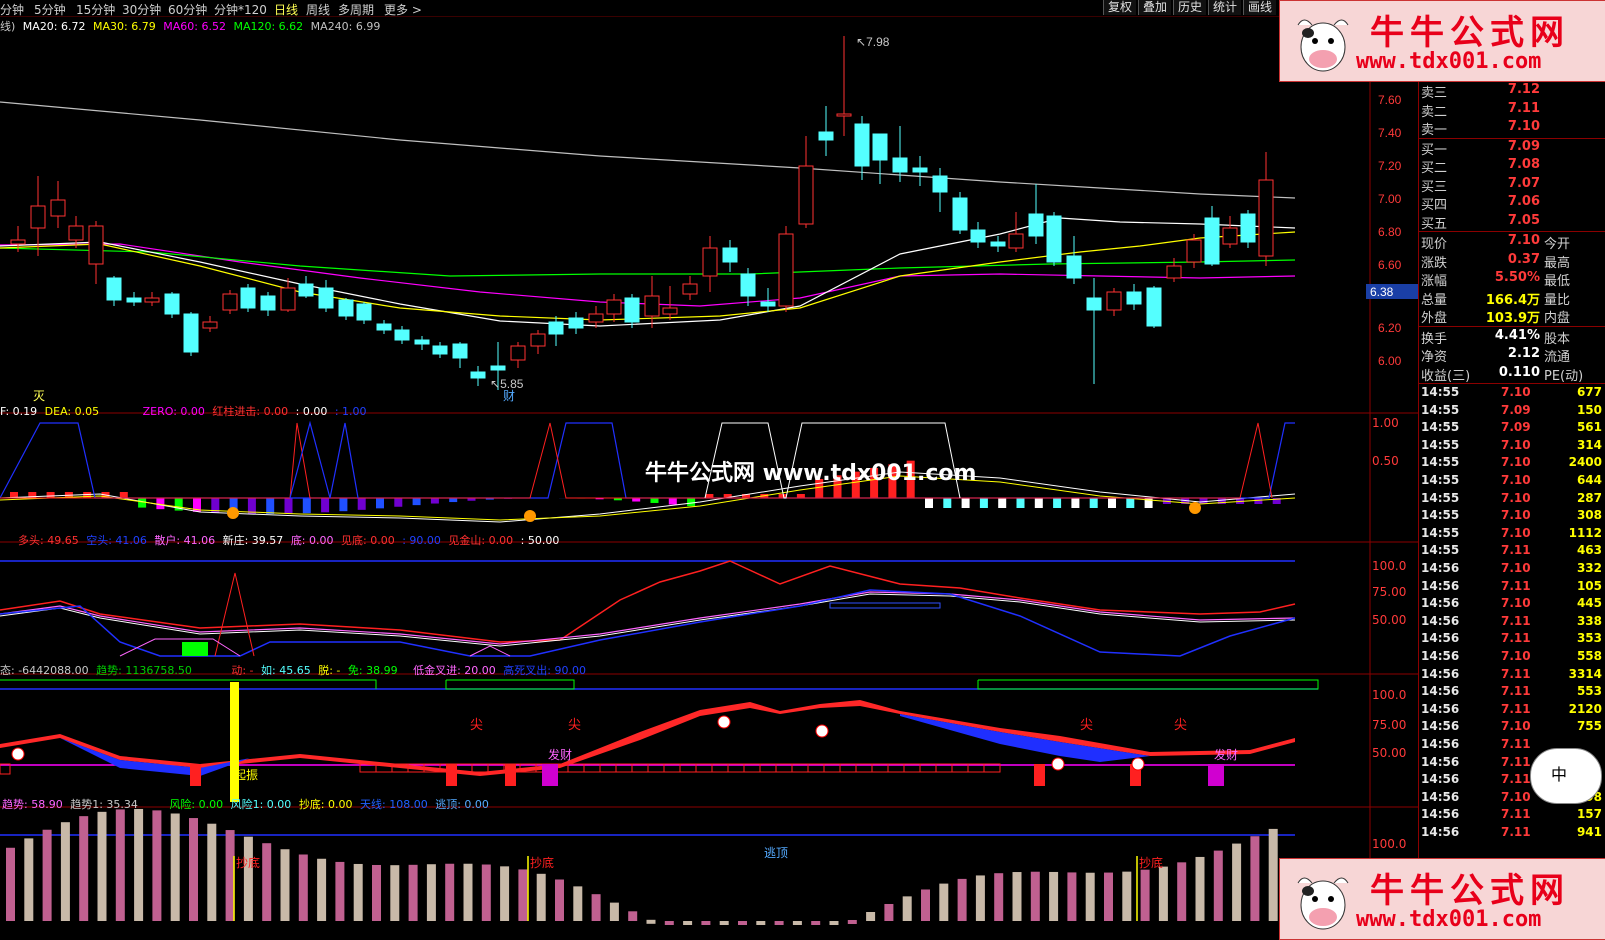 The height and width of the screenshot is (940, 1605). What do you see at coordinates (1260, 7) in the screenshot?
I see `draw-button: 画线` at bounding box center [1260, 7].